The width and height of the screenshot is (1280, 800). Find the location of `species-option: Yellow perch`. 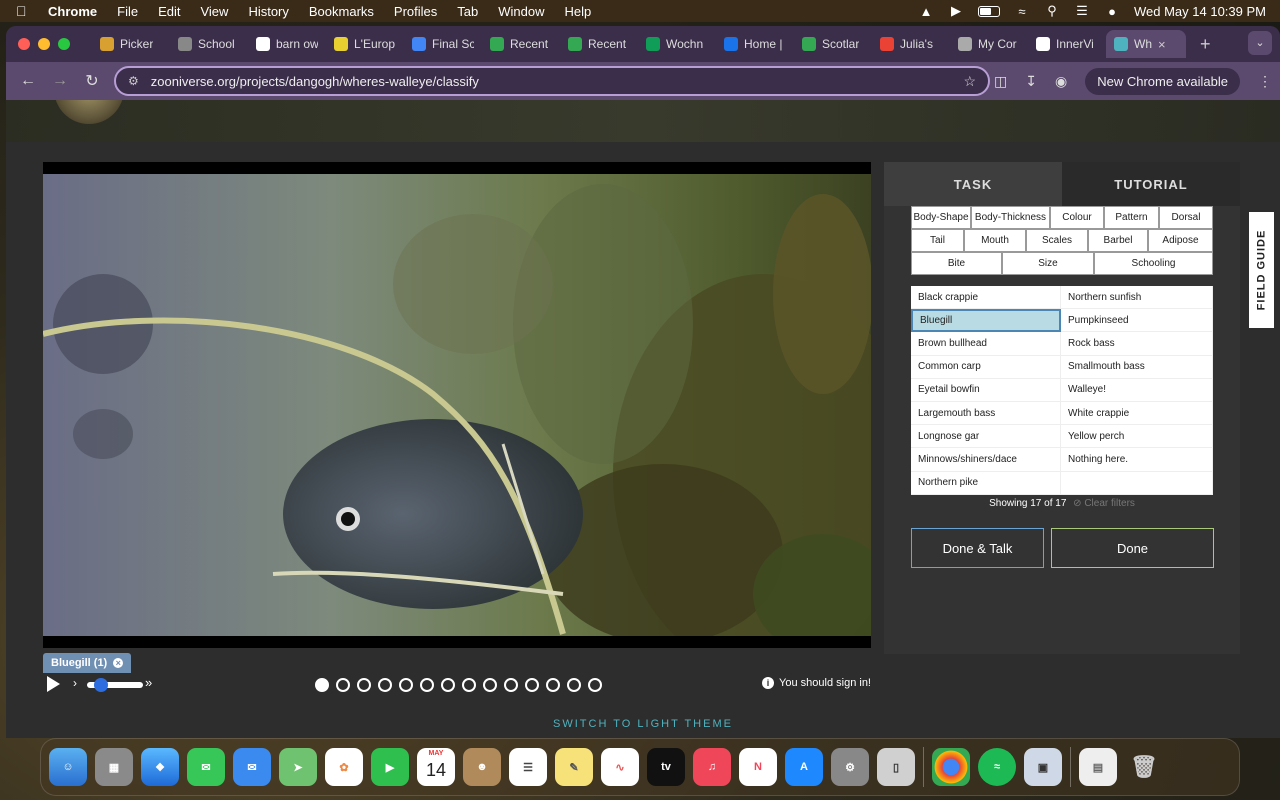

species-option: Yellow perch is located at coordinates (1137, 437).